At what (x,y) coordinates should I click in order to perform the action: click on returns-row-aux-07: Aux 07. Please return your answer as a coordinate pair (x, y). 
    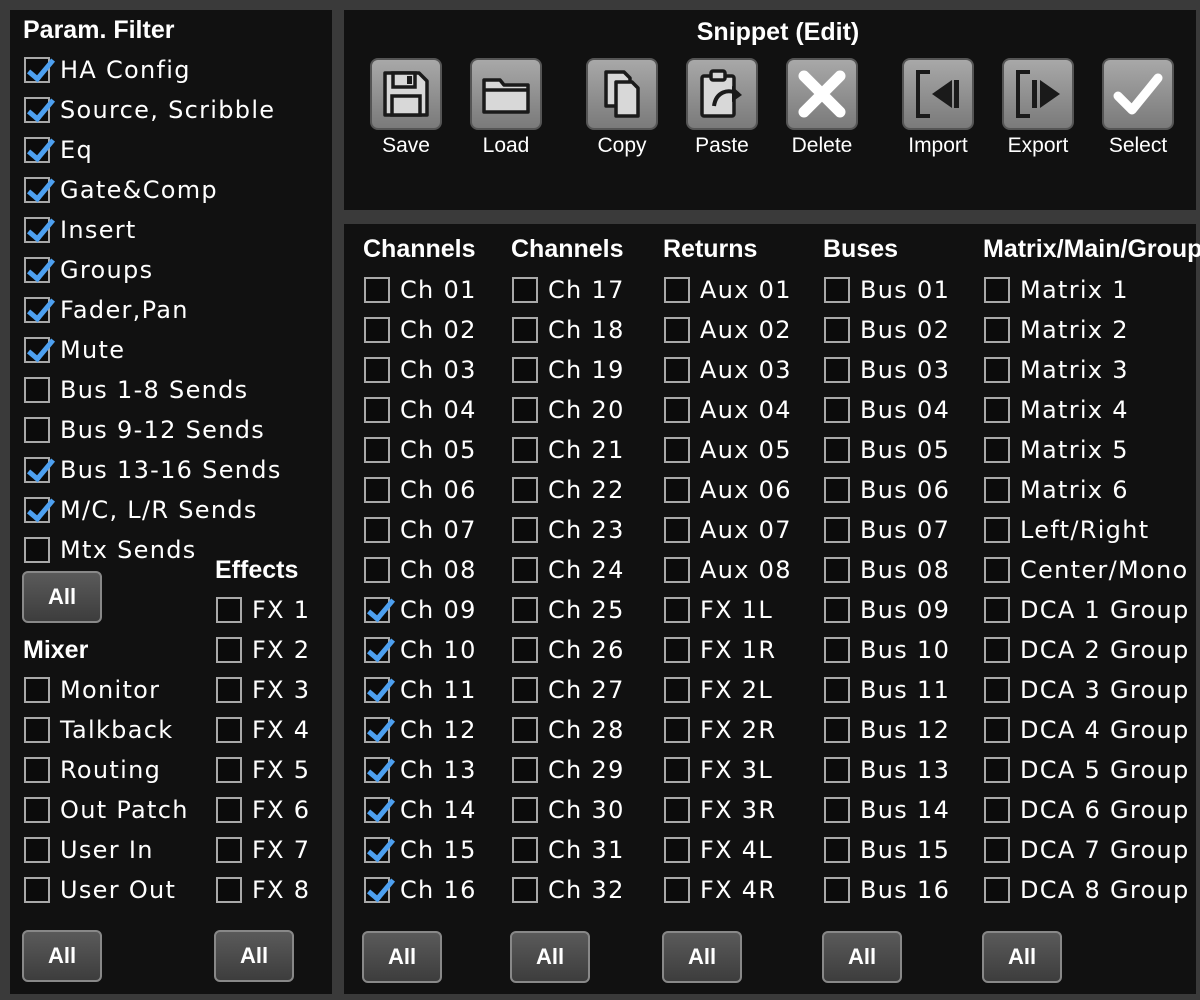
    Looking at the image, I should click on (728, 530).